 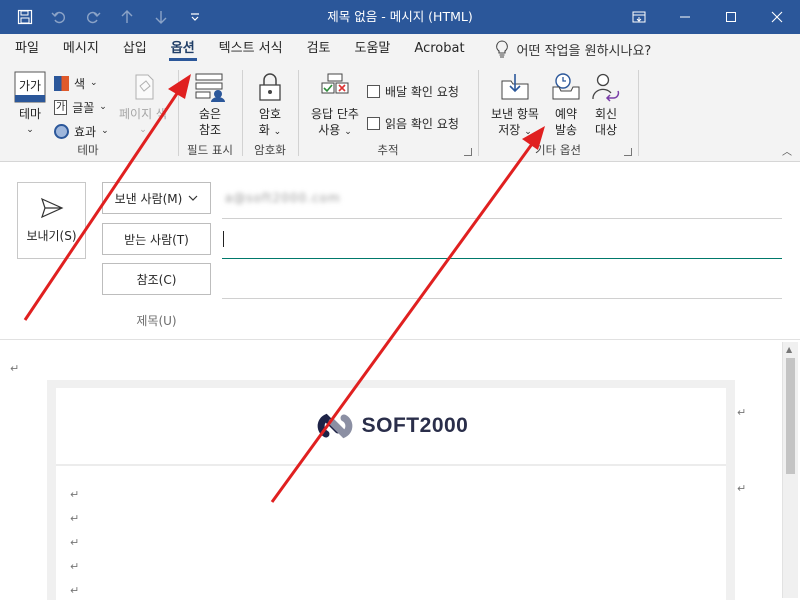 I want to click on ribbon-display-icon, so click(x=639, y=17).